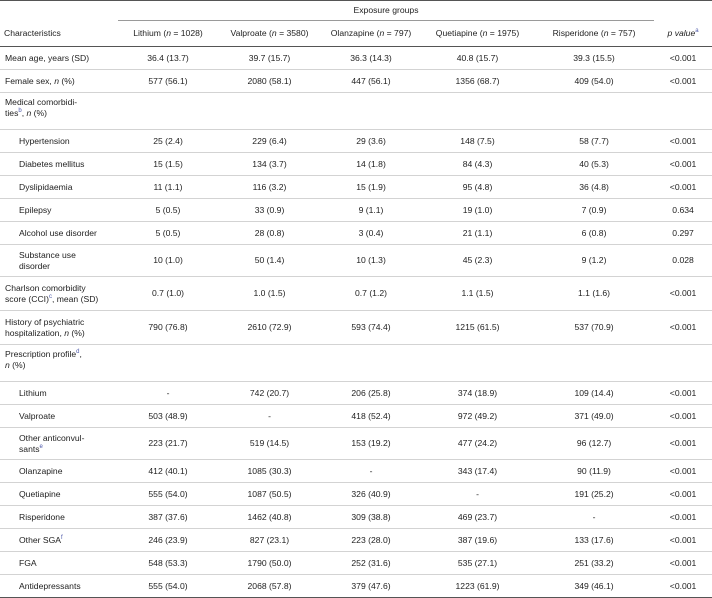 The image size is (712, 598). Describe the element at coordinates (594, 494) in the screenshot. I see `cell-value: 191 (25.2)` at that location.